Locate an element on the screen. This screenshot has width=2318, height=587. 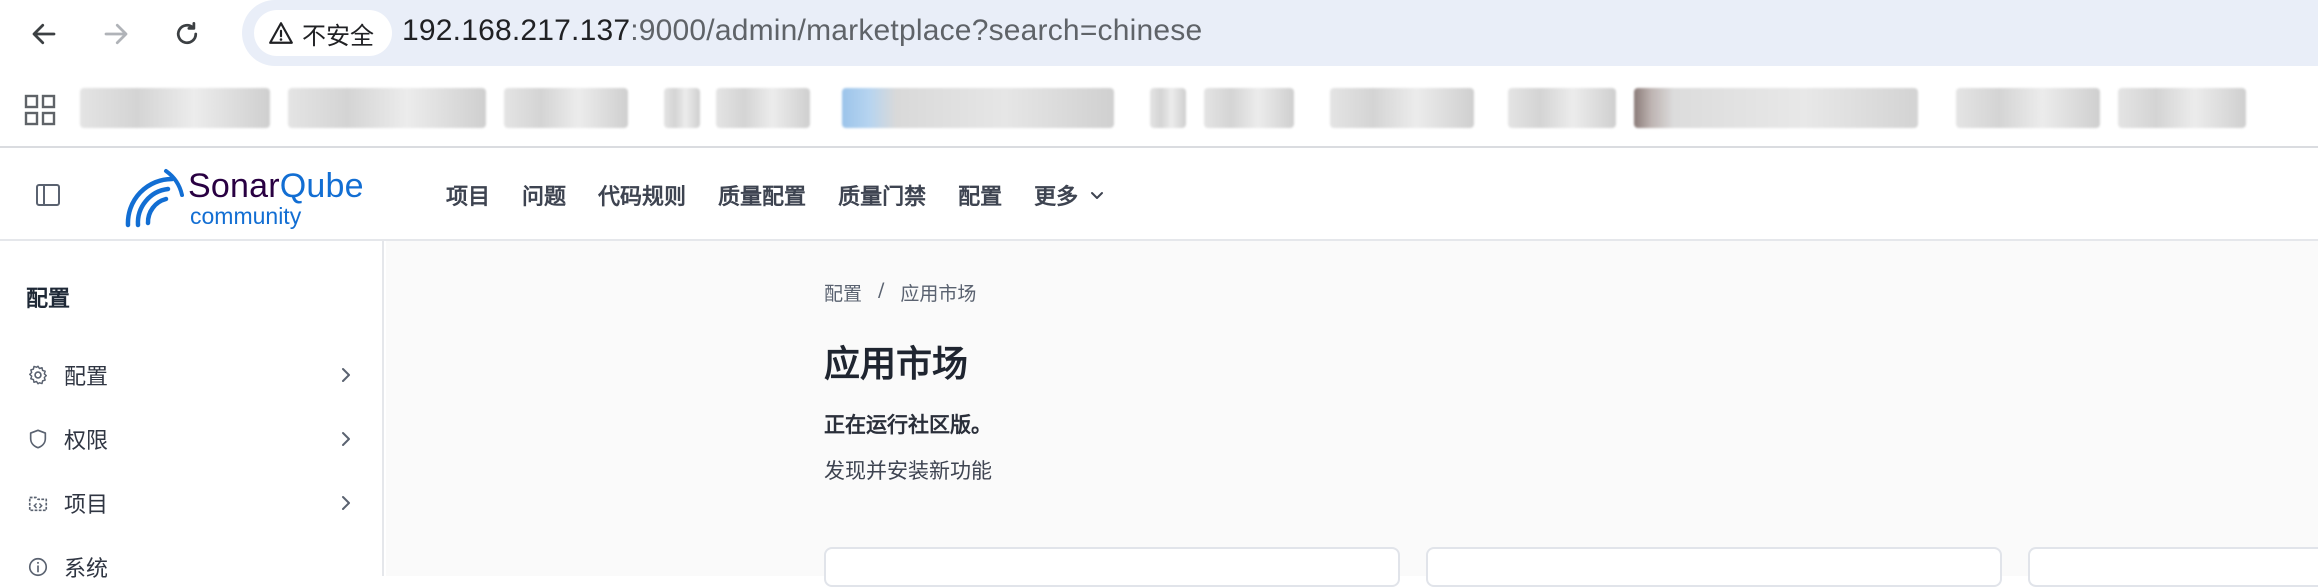
sidebar-item-label: 权限 is located at coordinates (86, 441).